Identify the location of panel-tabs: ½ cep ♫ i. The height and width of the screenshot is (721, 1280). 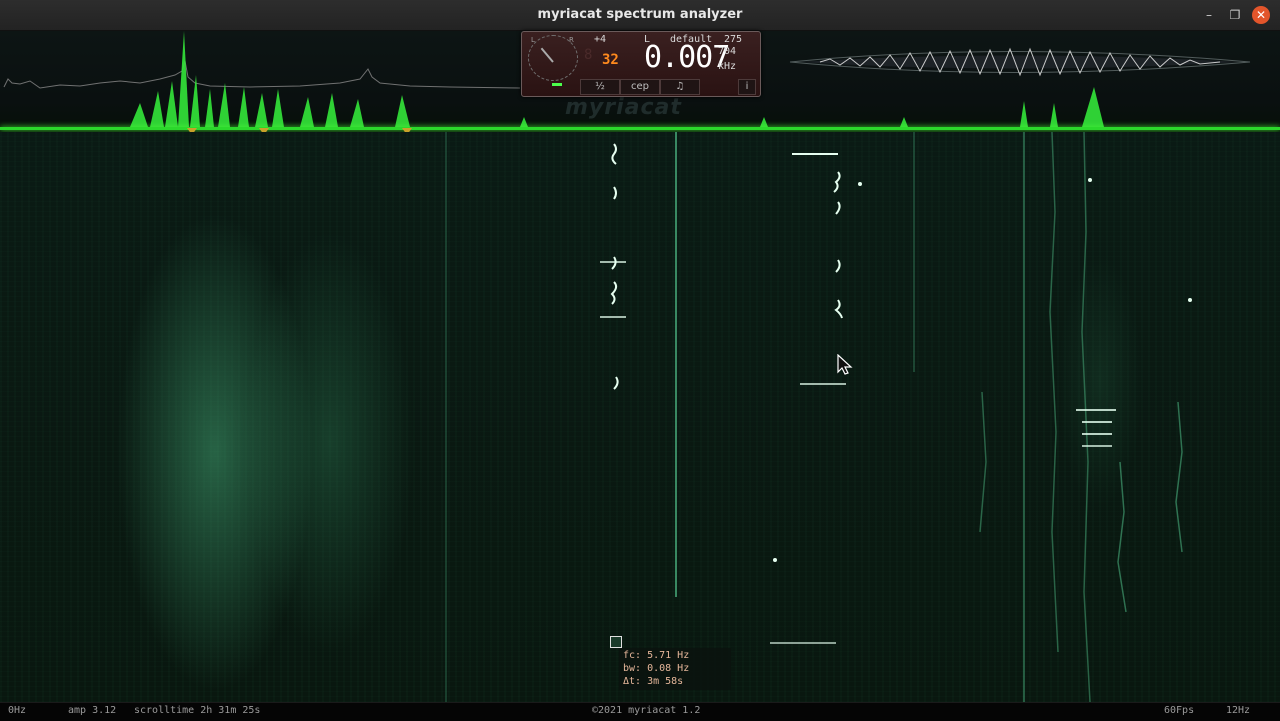
(668, 87).